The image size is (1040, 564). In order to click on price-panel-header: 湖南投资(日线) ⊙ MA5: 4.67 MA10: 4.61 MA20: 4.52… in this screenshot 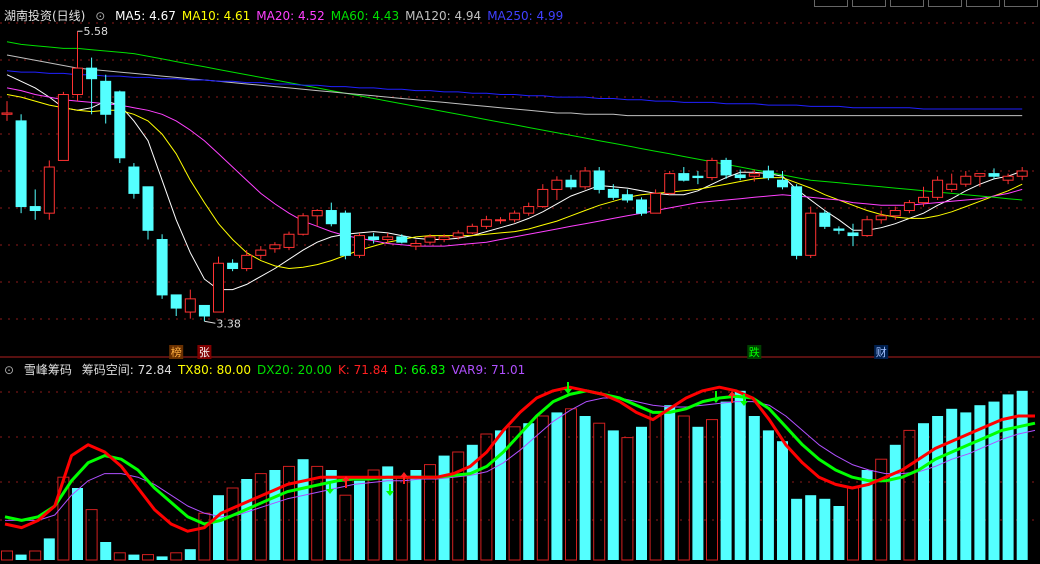, I will do `click(289, 16)`.